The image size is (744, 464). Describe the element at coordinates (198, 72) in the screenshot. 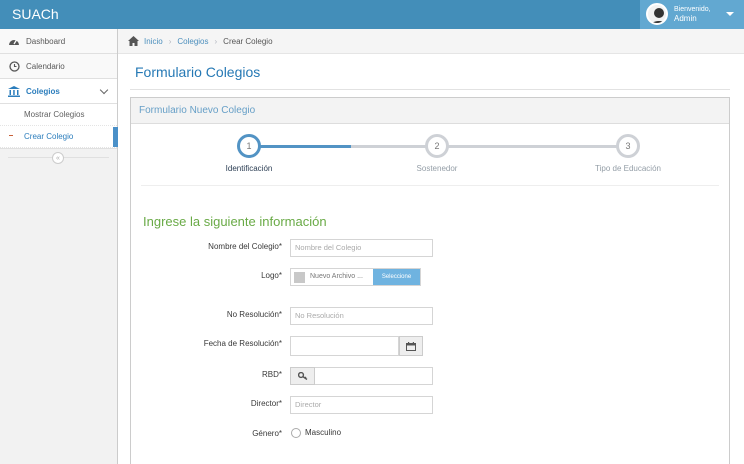

I see `page-title: Formulario Colegios` at that location.